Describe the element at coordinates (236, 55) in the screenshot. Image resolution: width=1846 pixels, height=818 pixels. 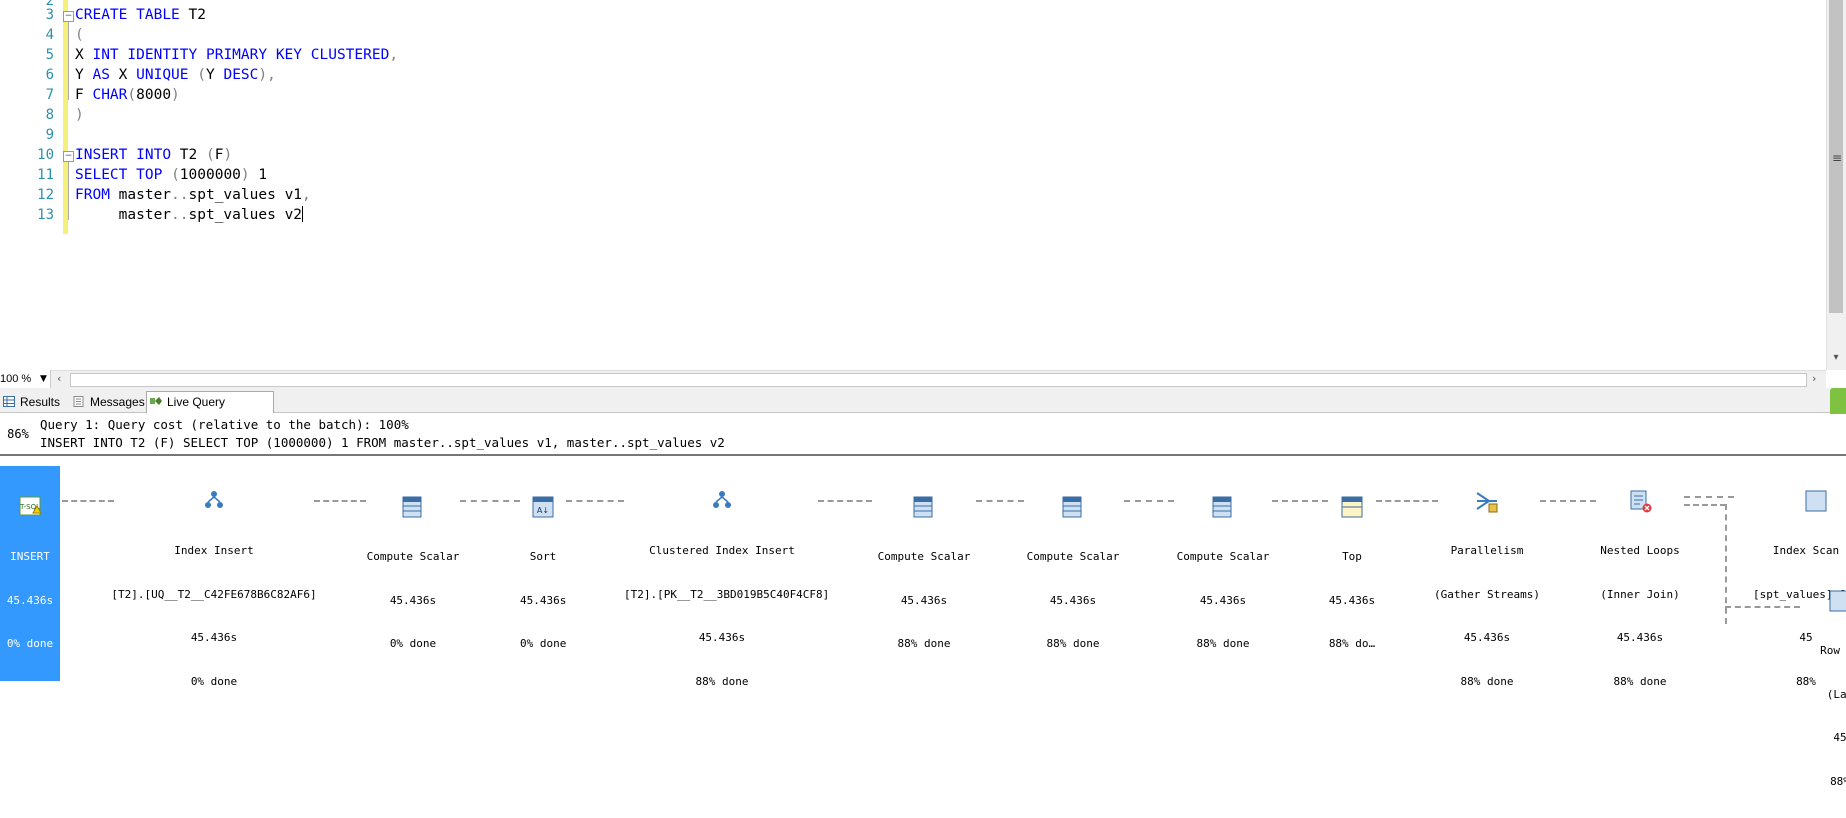
I see `code-line: X INT IDENTITY PRIMARY KEY CLUSTERED,` at that location.